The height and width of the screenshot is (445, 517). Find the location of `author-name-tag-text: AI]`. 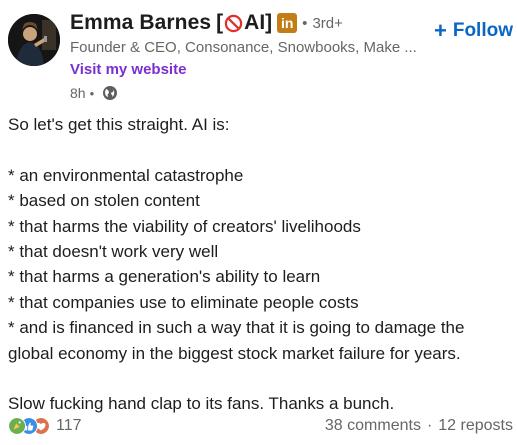

author-name-tag-text: AI] is located at coordinates (258, 22).